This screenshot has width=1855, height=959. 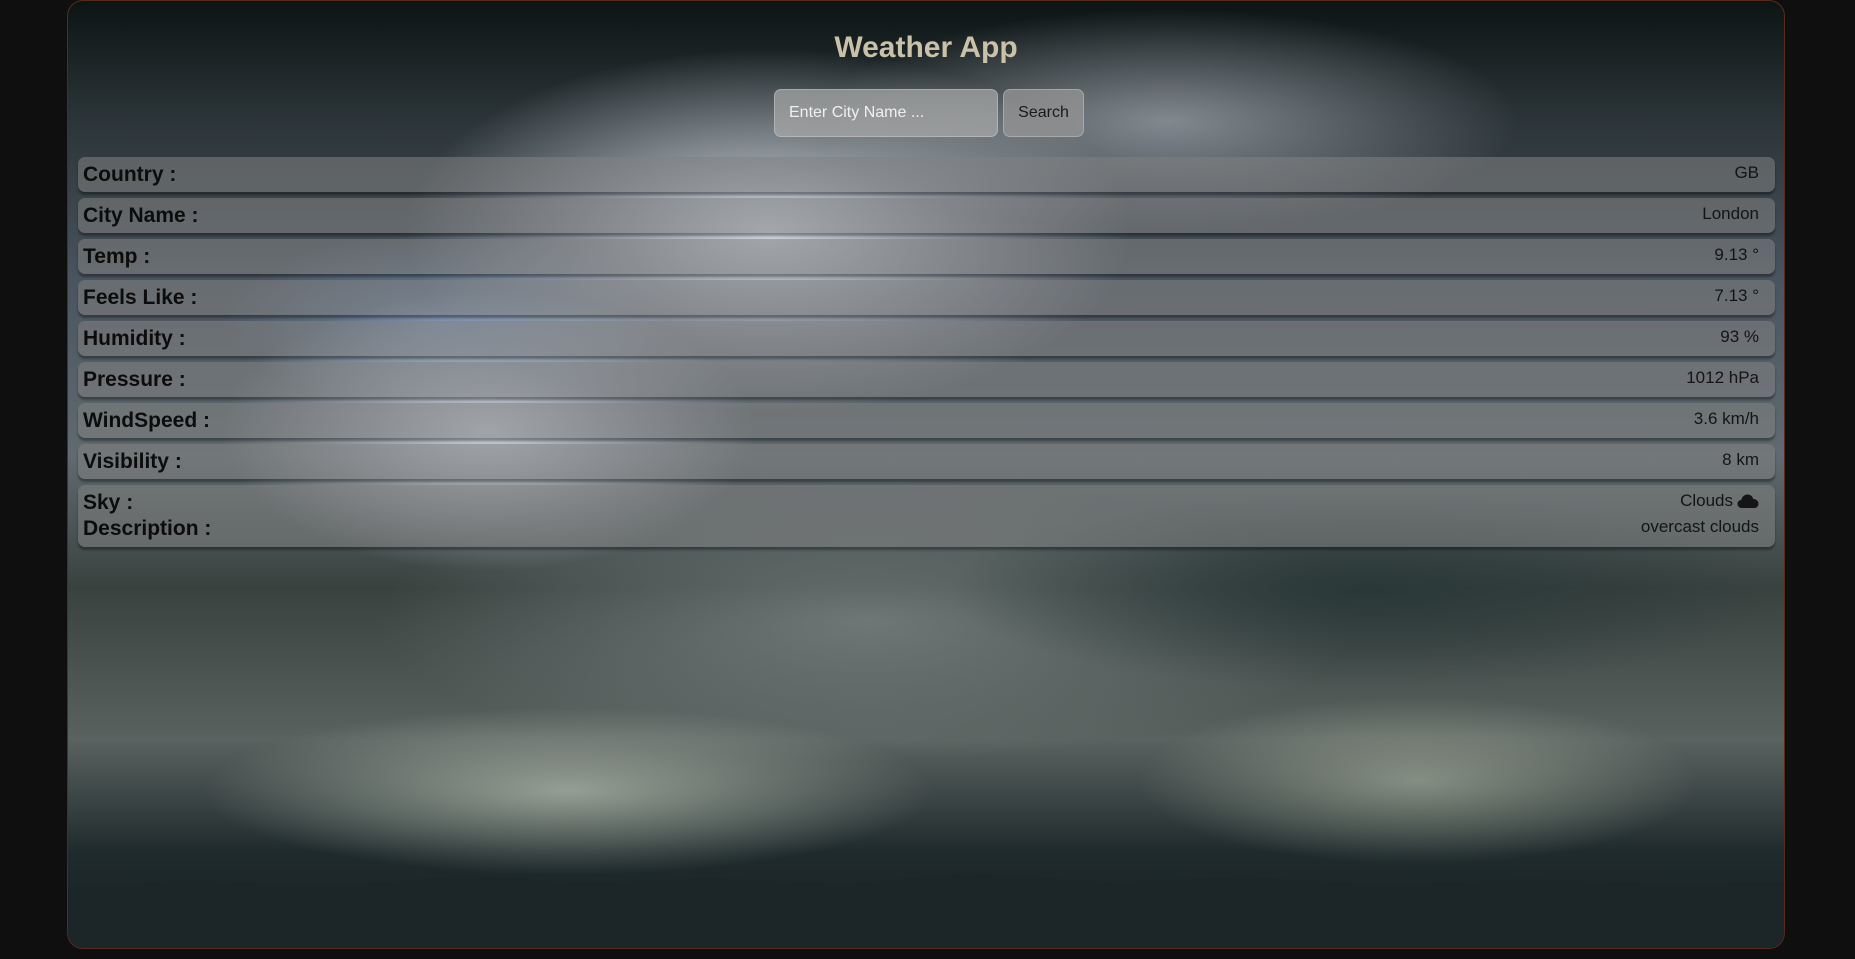 I want to click on city-search-input, so click(x=886, y=113).